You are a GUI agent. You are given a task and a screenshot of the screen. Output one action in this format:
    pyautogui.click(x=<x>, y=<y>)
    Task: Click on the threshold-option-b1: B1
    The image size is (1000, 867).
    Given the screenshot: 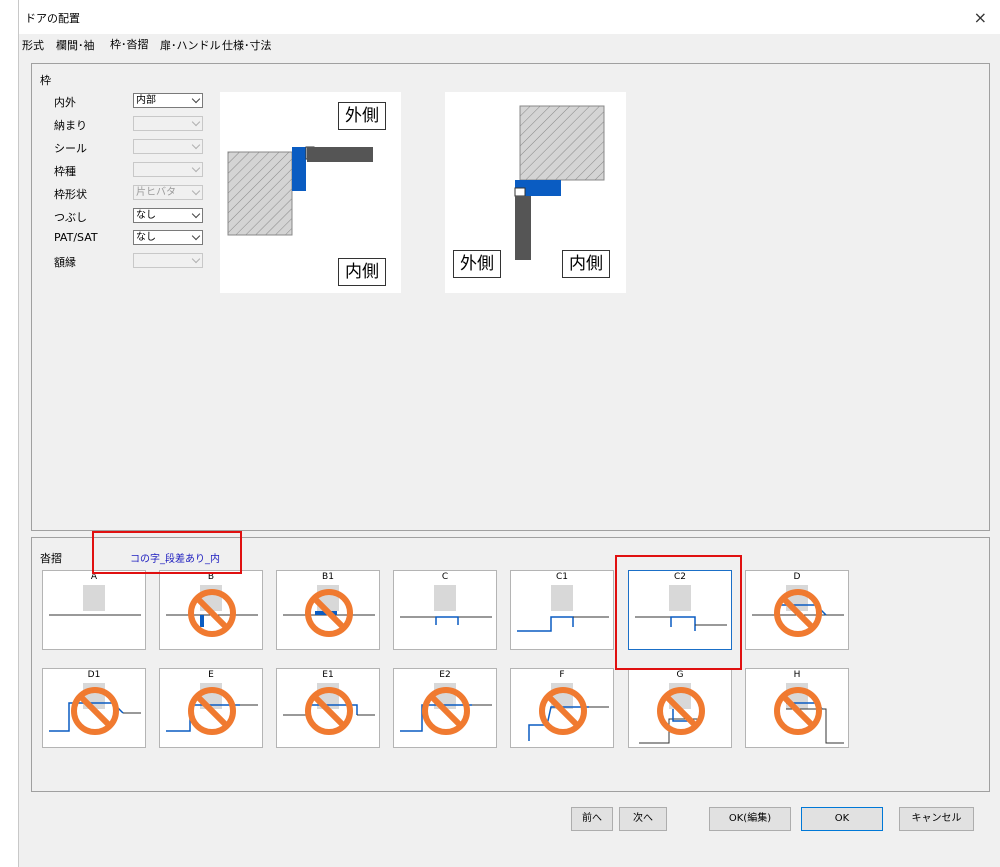 What is the action you would take?
    pyautogui.click(x=328, y=610)
    